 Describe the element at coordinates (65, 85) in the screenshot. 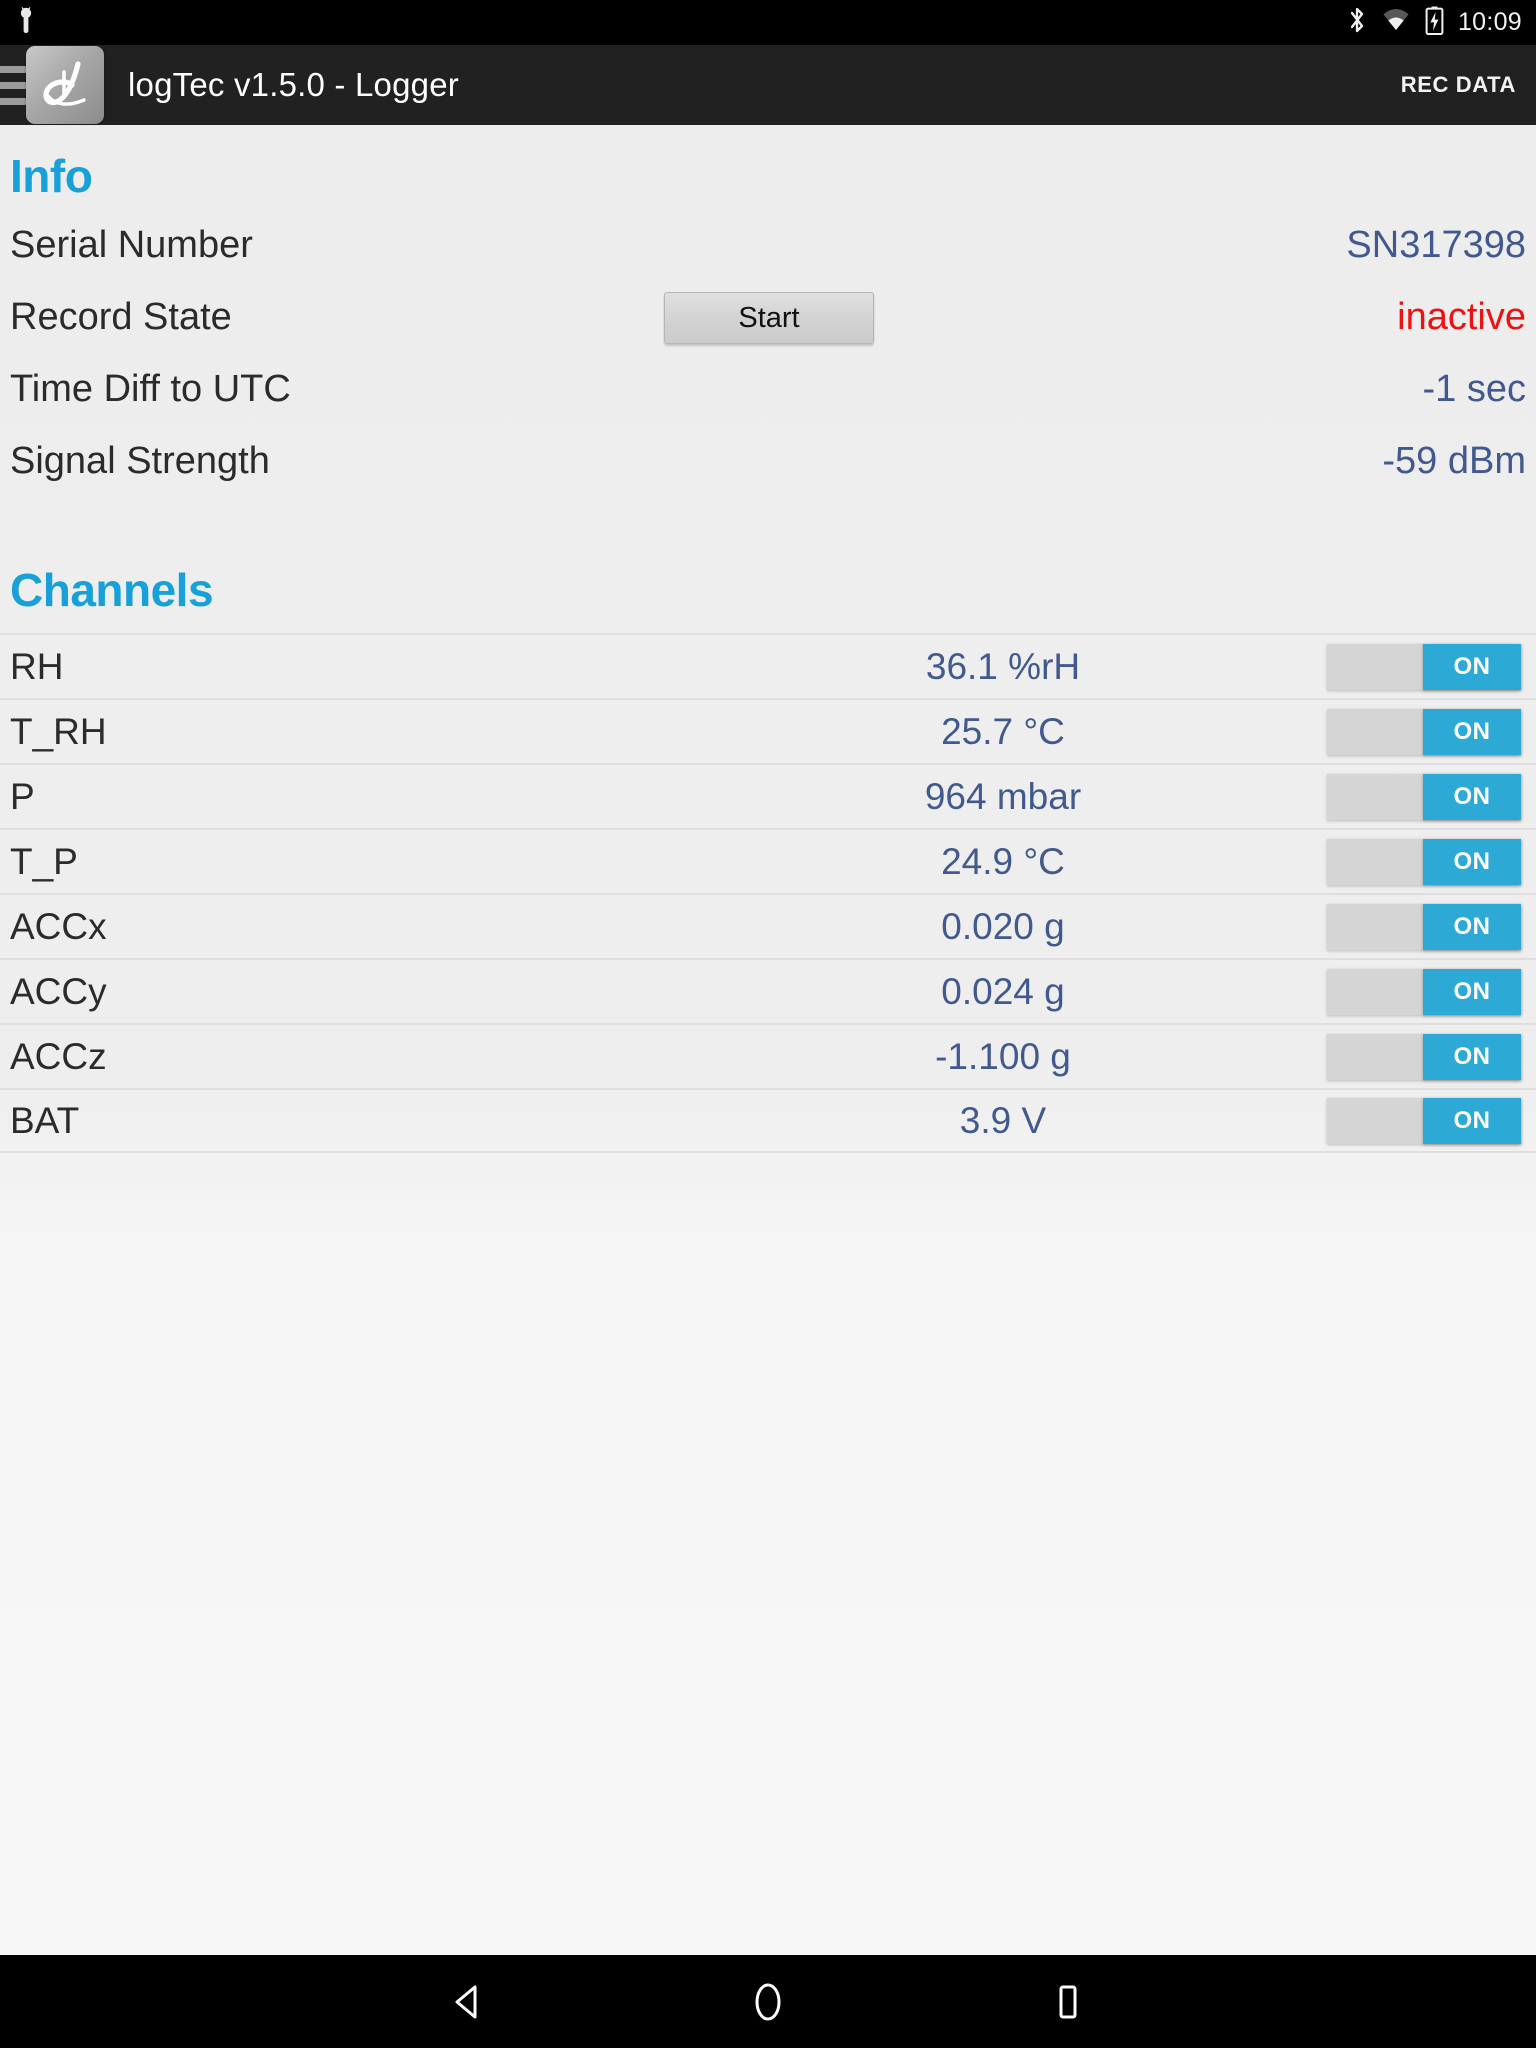

I see `logtec-logo-icon` at that location.